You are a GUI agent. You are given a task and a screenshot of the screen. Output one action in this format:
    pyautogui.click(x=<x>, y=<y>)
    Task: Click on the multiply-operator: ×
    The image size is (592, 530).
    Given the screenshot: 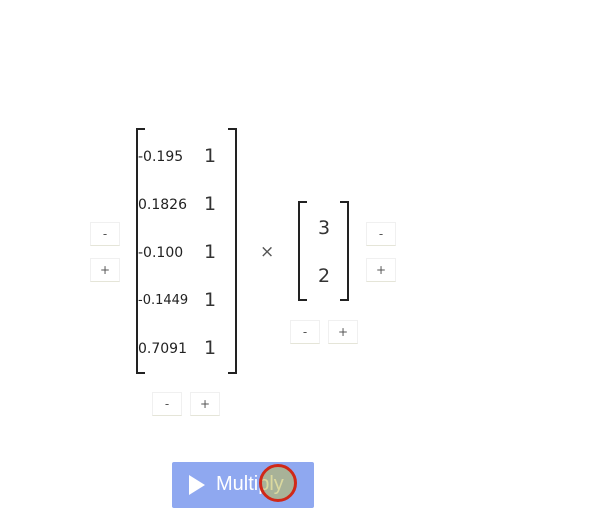 What is the action you would take?
    pyautogui.click(x=267, y=252)
    